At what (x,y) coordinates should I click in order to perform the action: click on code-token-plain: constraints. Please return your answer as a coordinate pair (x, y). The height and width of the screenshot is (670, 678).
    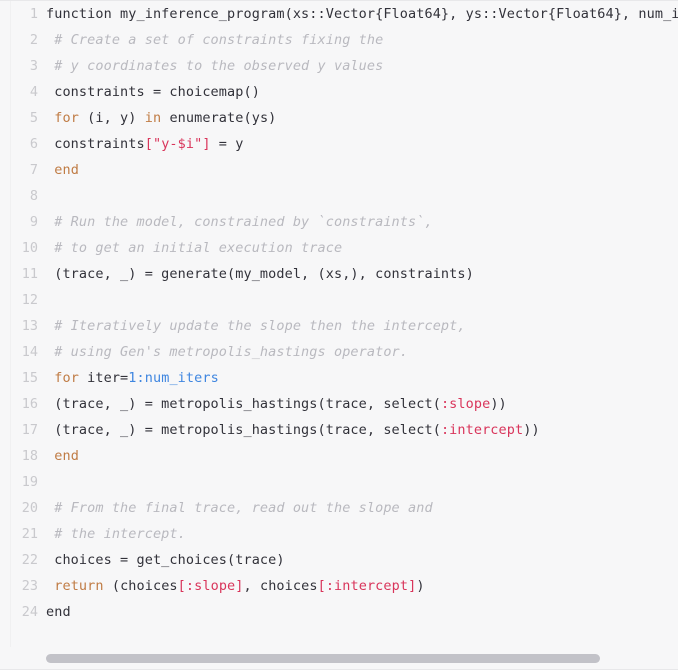
    Looking at the image, I should click on (95, 144).